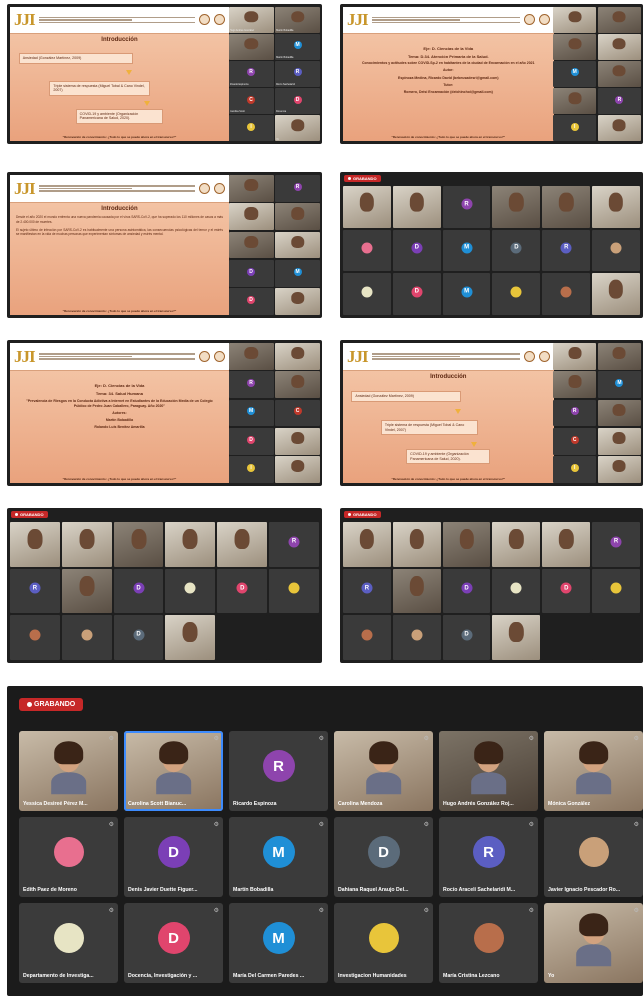  I want to click on participant-tile: ⚙ Investigacion Humanidades, so click(383, 943).